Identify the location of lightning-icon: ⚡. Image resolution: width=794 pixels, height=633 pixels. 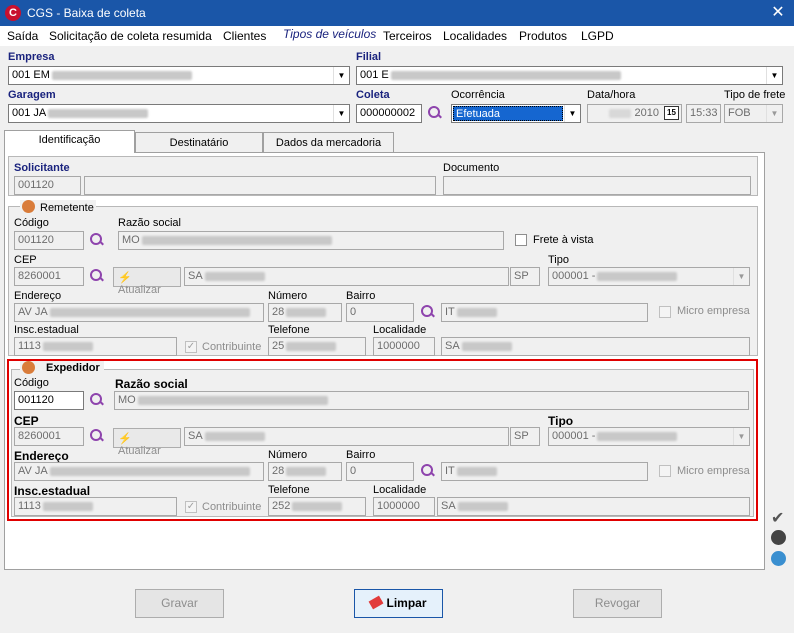
(125, 439).